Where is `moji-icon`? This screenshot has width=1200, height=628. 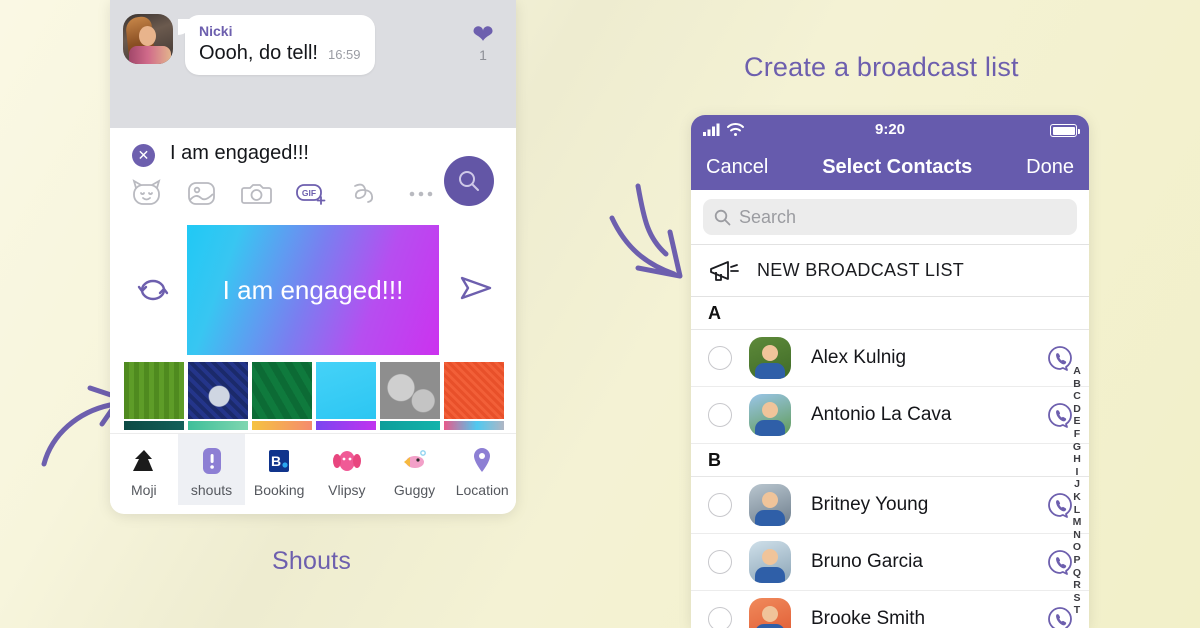 moji-icon is located at coordinates (144, 461).